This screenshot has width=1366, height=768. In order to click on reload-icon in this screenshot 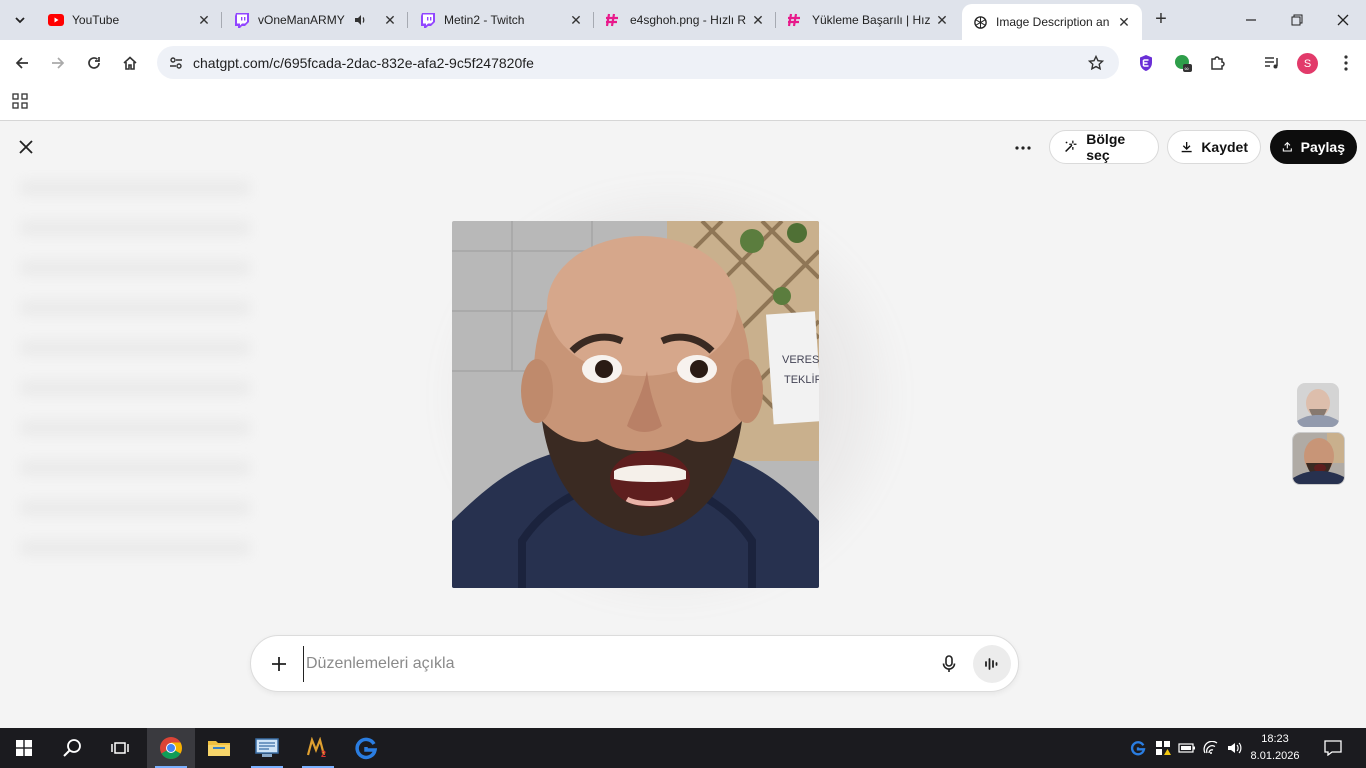, I will do `click(94, 63)`.